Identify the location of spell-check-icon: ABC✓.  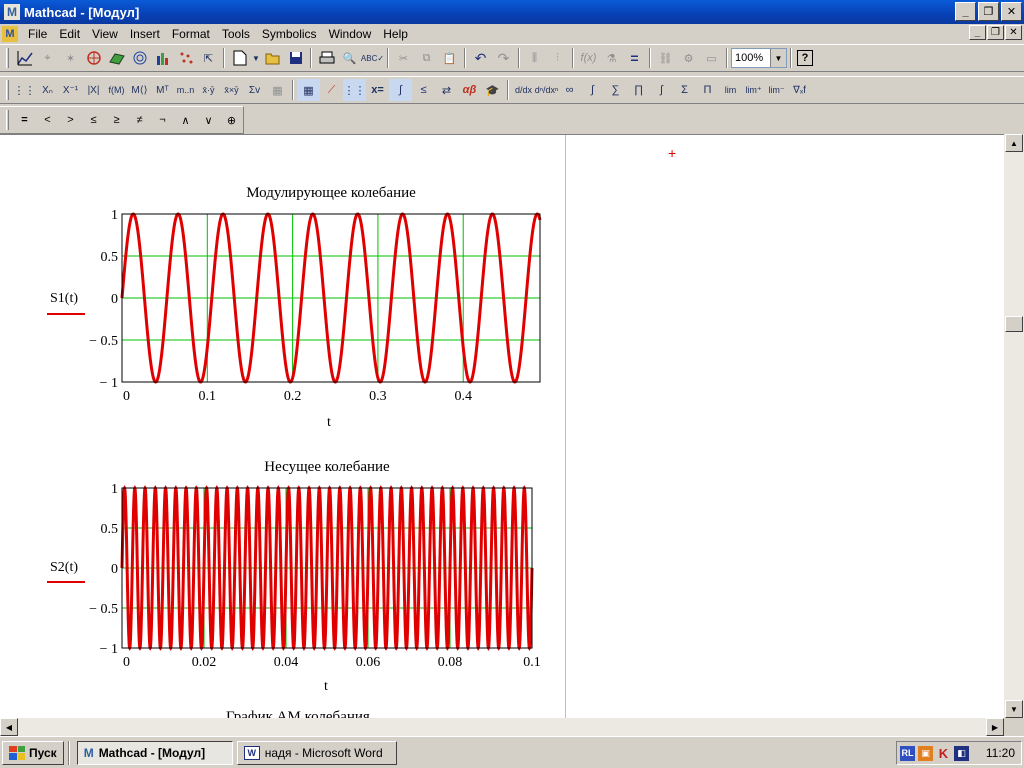
(372, 58).